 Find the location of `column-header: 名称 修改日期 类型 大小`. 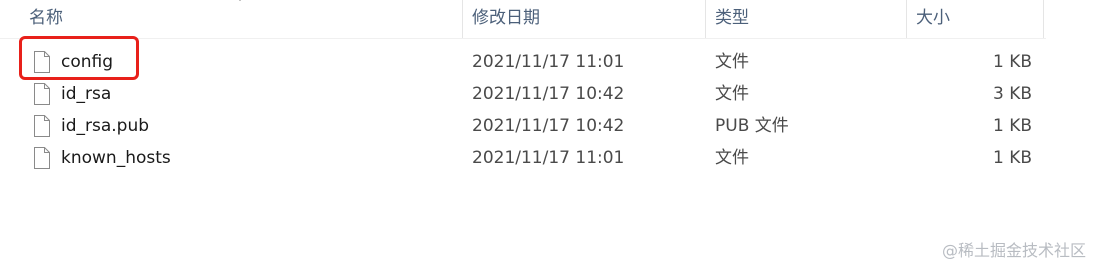

column-header: 名称 修改日期 类型 大小 is located at coordinates (523, 19).